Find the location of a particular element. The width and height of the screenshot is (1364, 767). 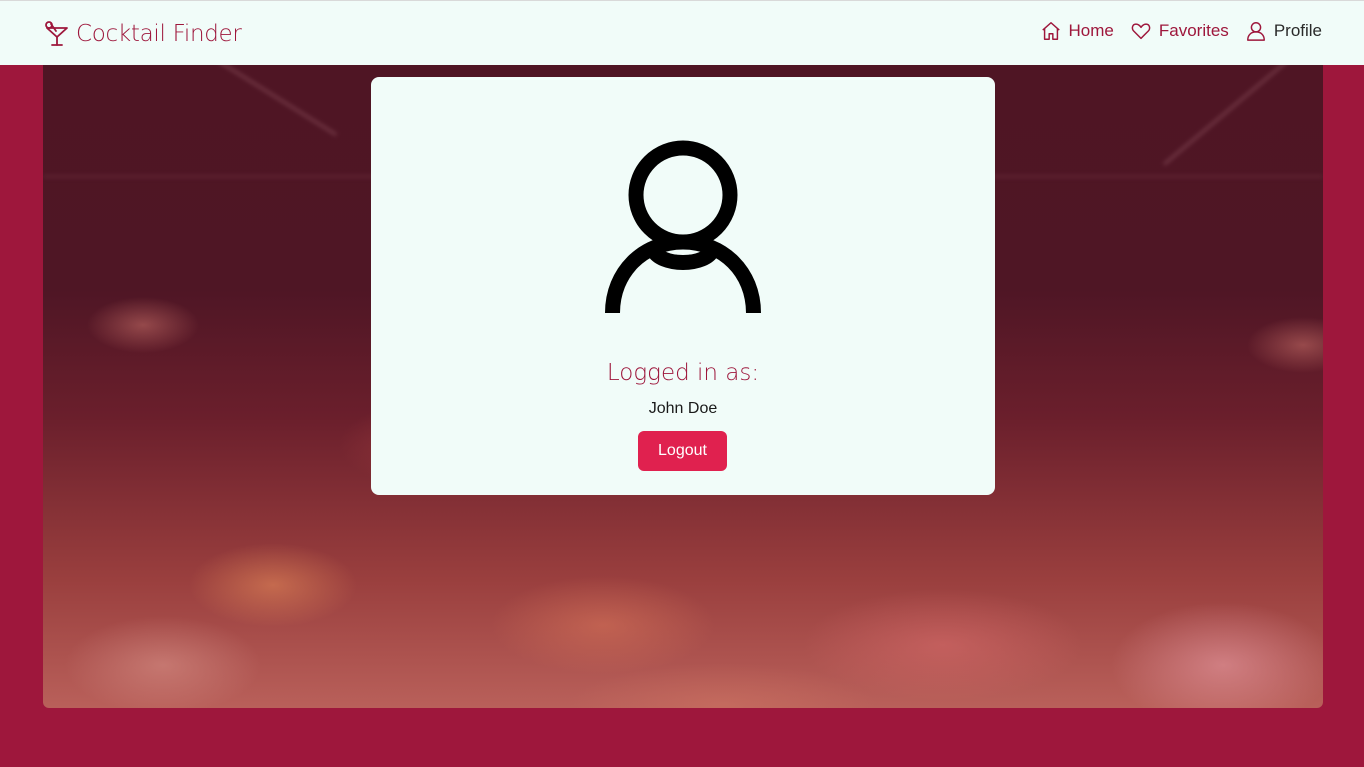

cocktail-glass-icon is located at coordinates (56, 33).